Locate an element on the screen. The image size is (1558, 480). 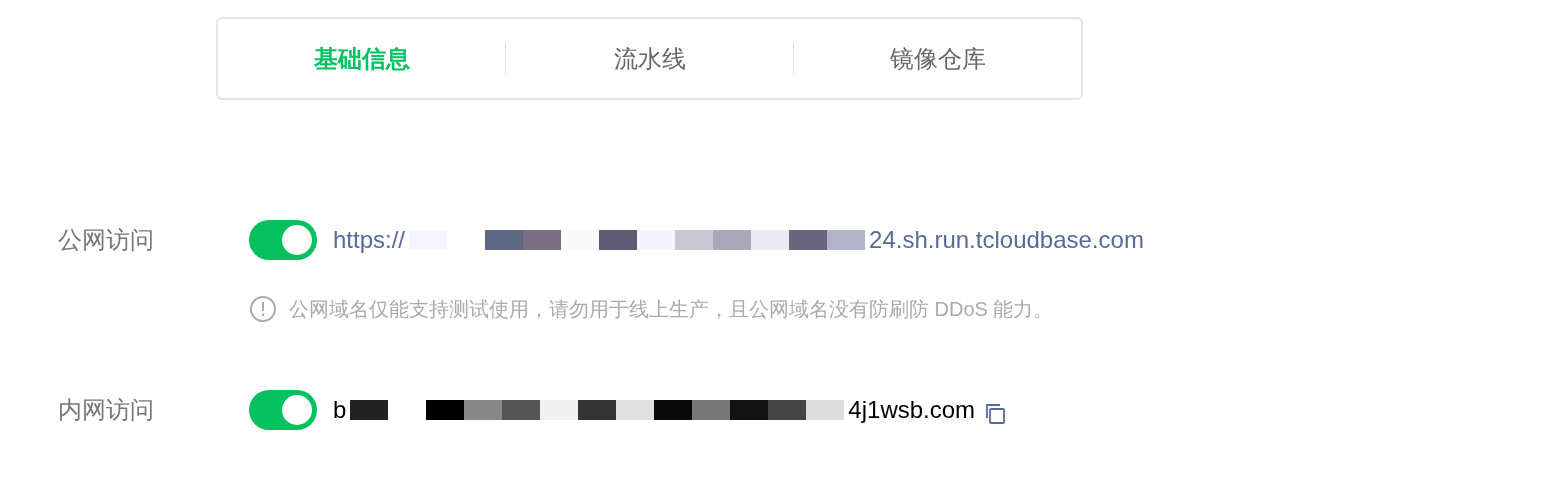
url-text: 4j1wsb.com is located at coordinates (912, 410).